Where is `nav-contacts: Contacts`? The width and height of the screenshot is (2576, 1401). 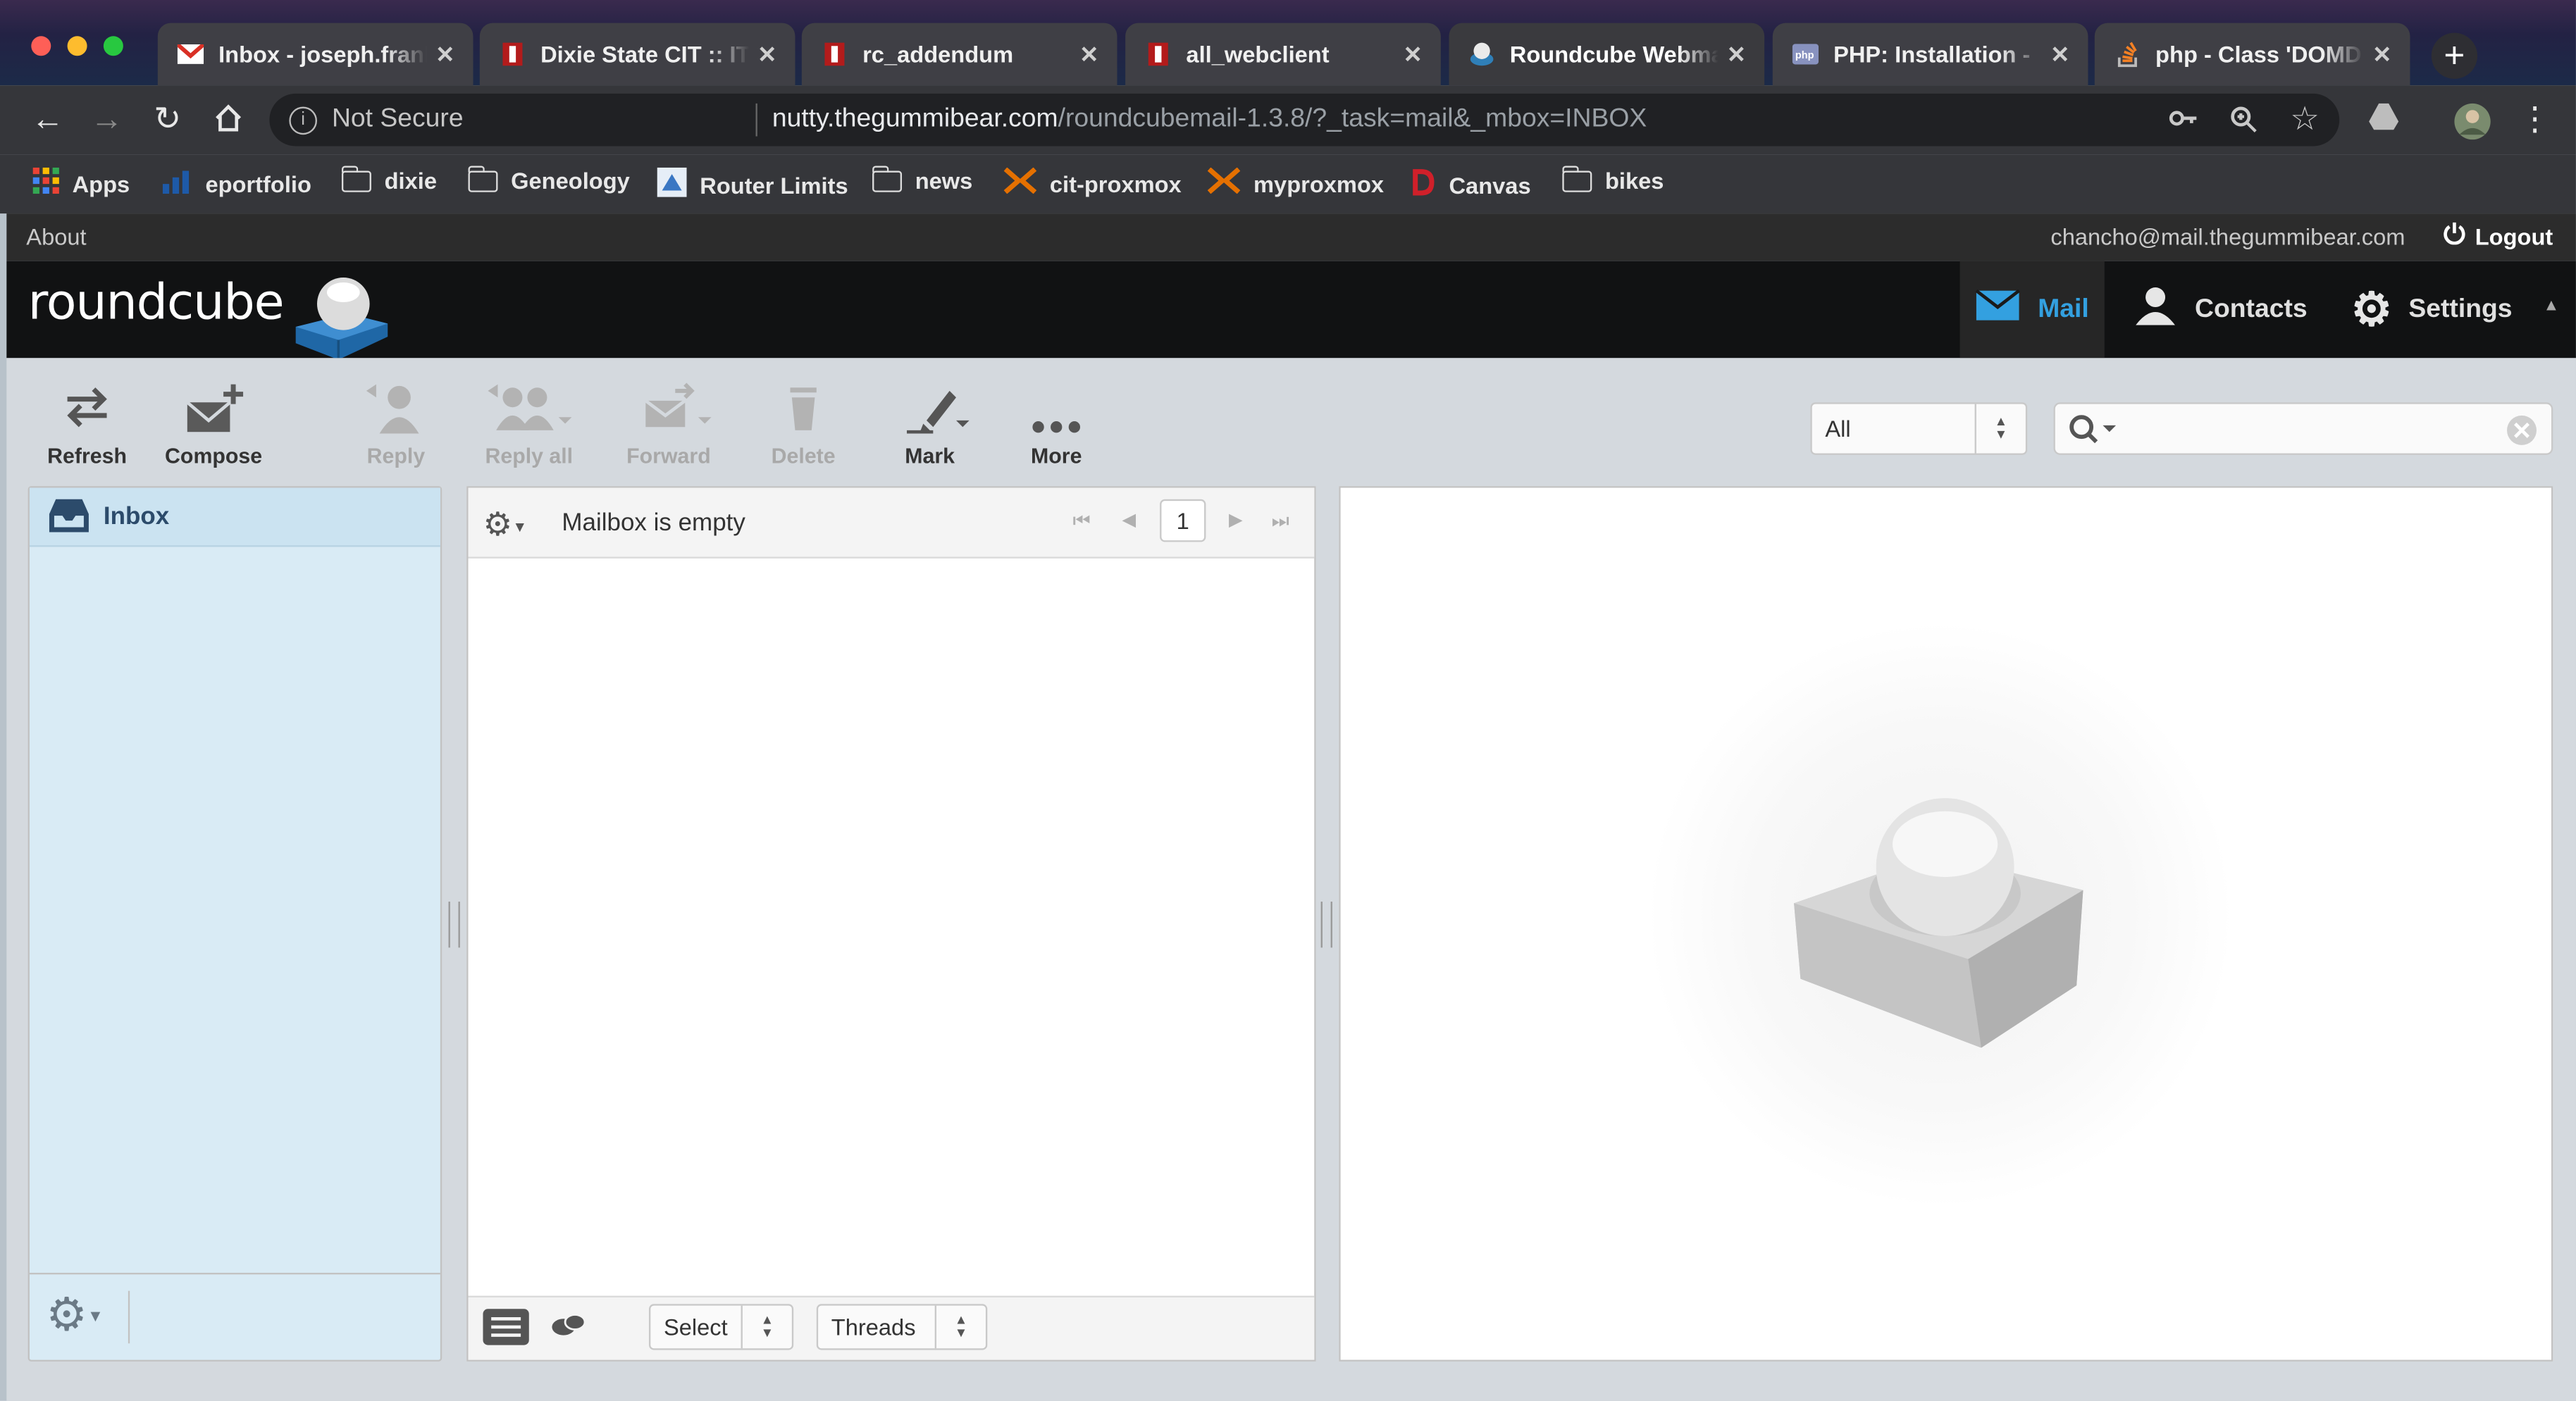 nav-contacts: Contacts is located at coordinates (2222, 310).